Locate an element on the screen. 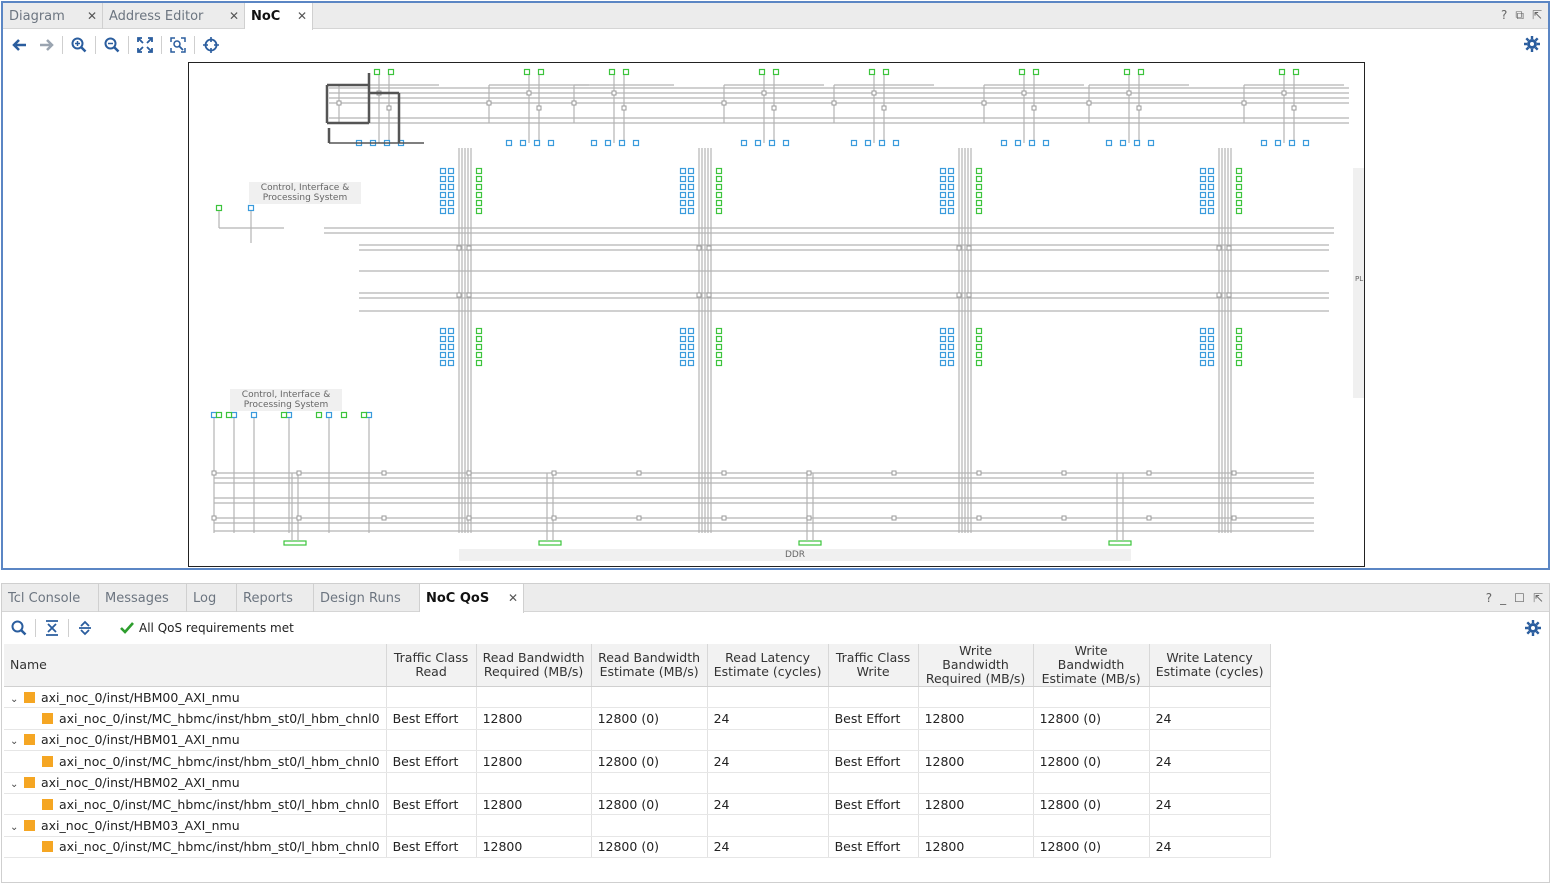 This screenshot has width=1552, height=886. tab-design-runs: Design Runs is located at coordinates (367, 598).